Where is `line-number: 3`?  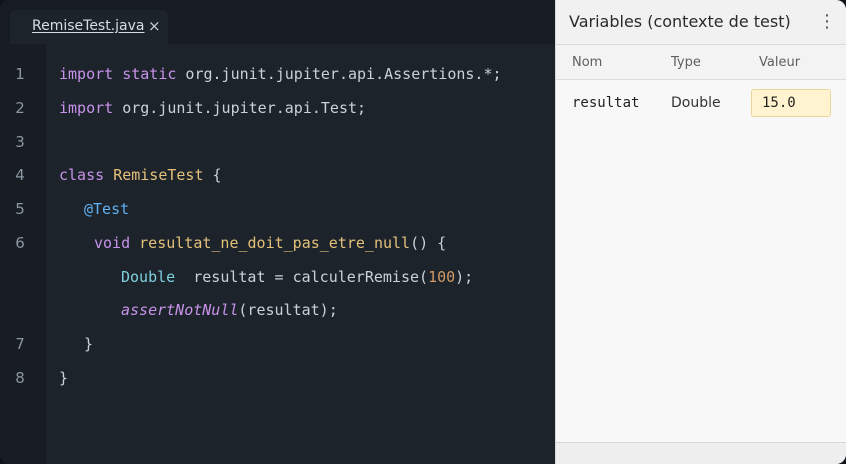 line-number: 3 is located at coordinates (20, 142).